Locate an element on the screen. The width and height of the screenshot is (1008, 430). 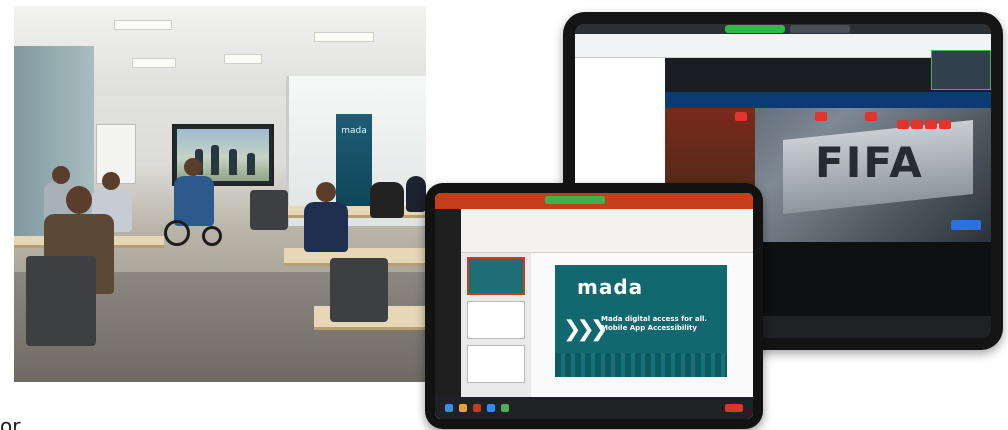
banner-text: mada is located at coordinates (354, 131).